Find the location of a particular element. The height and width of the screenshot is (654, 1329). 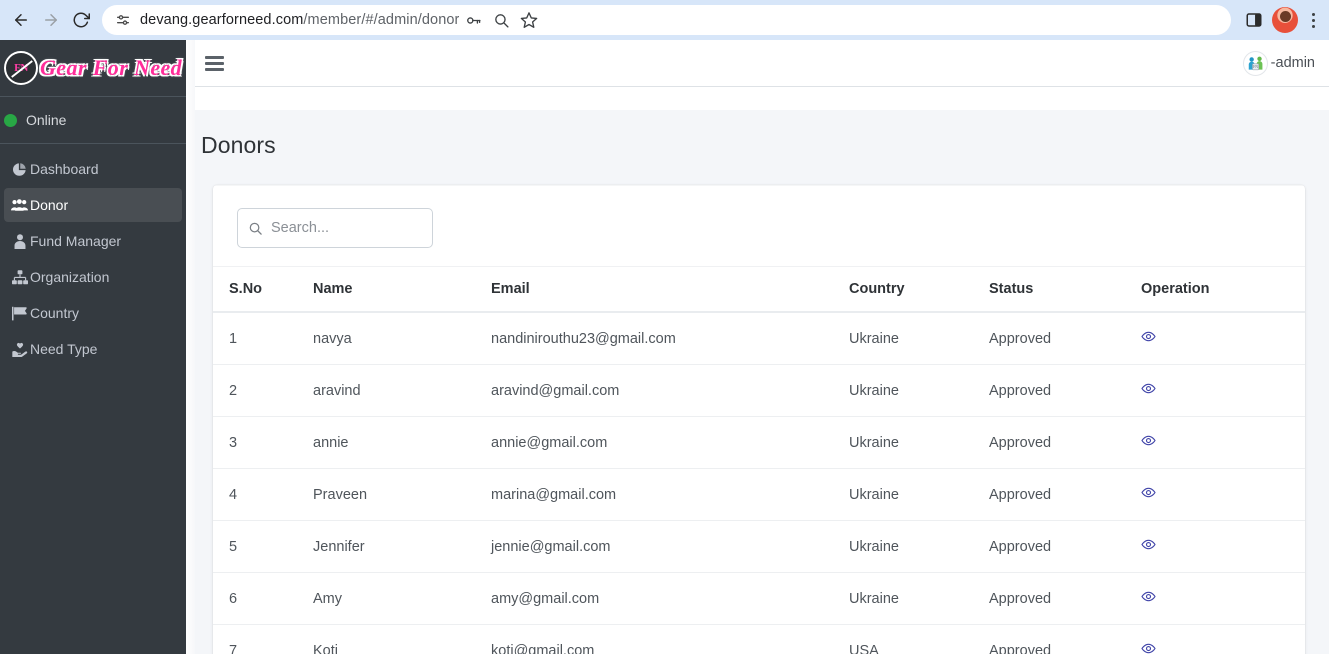

cell-country: USA is located at coordinates (919, 639).